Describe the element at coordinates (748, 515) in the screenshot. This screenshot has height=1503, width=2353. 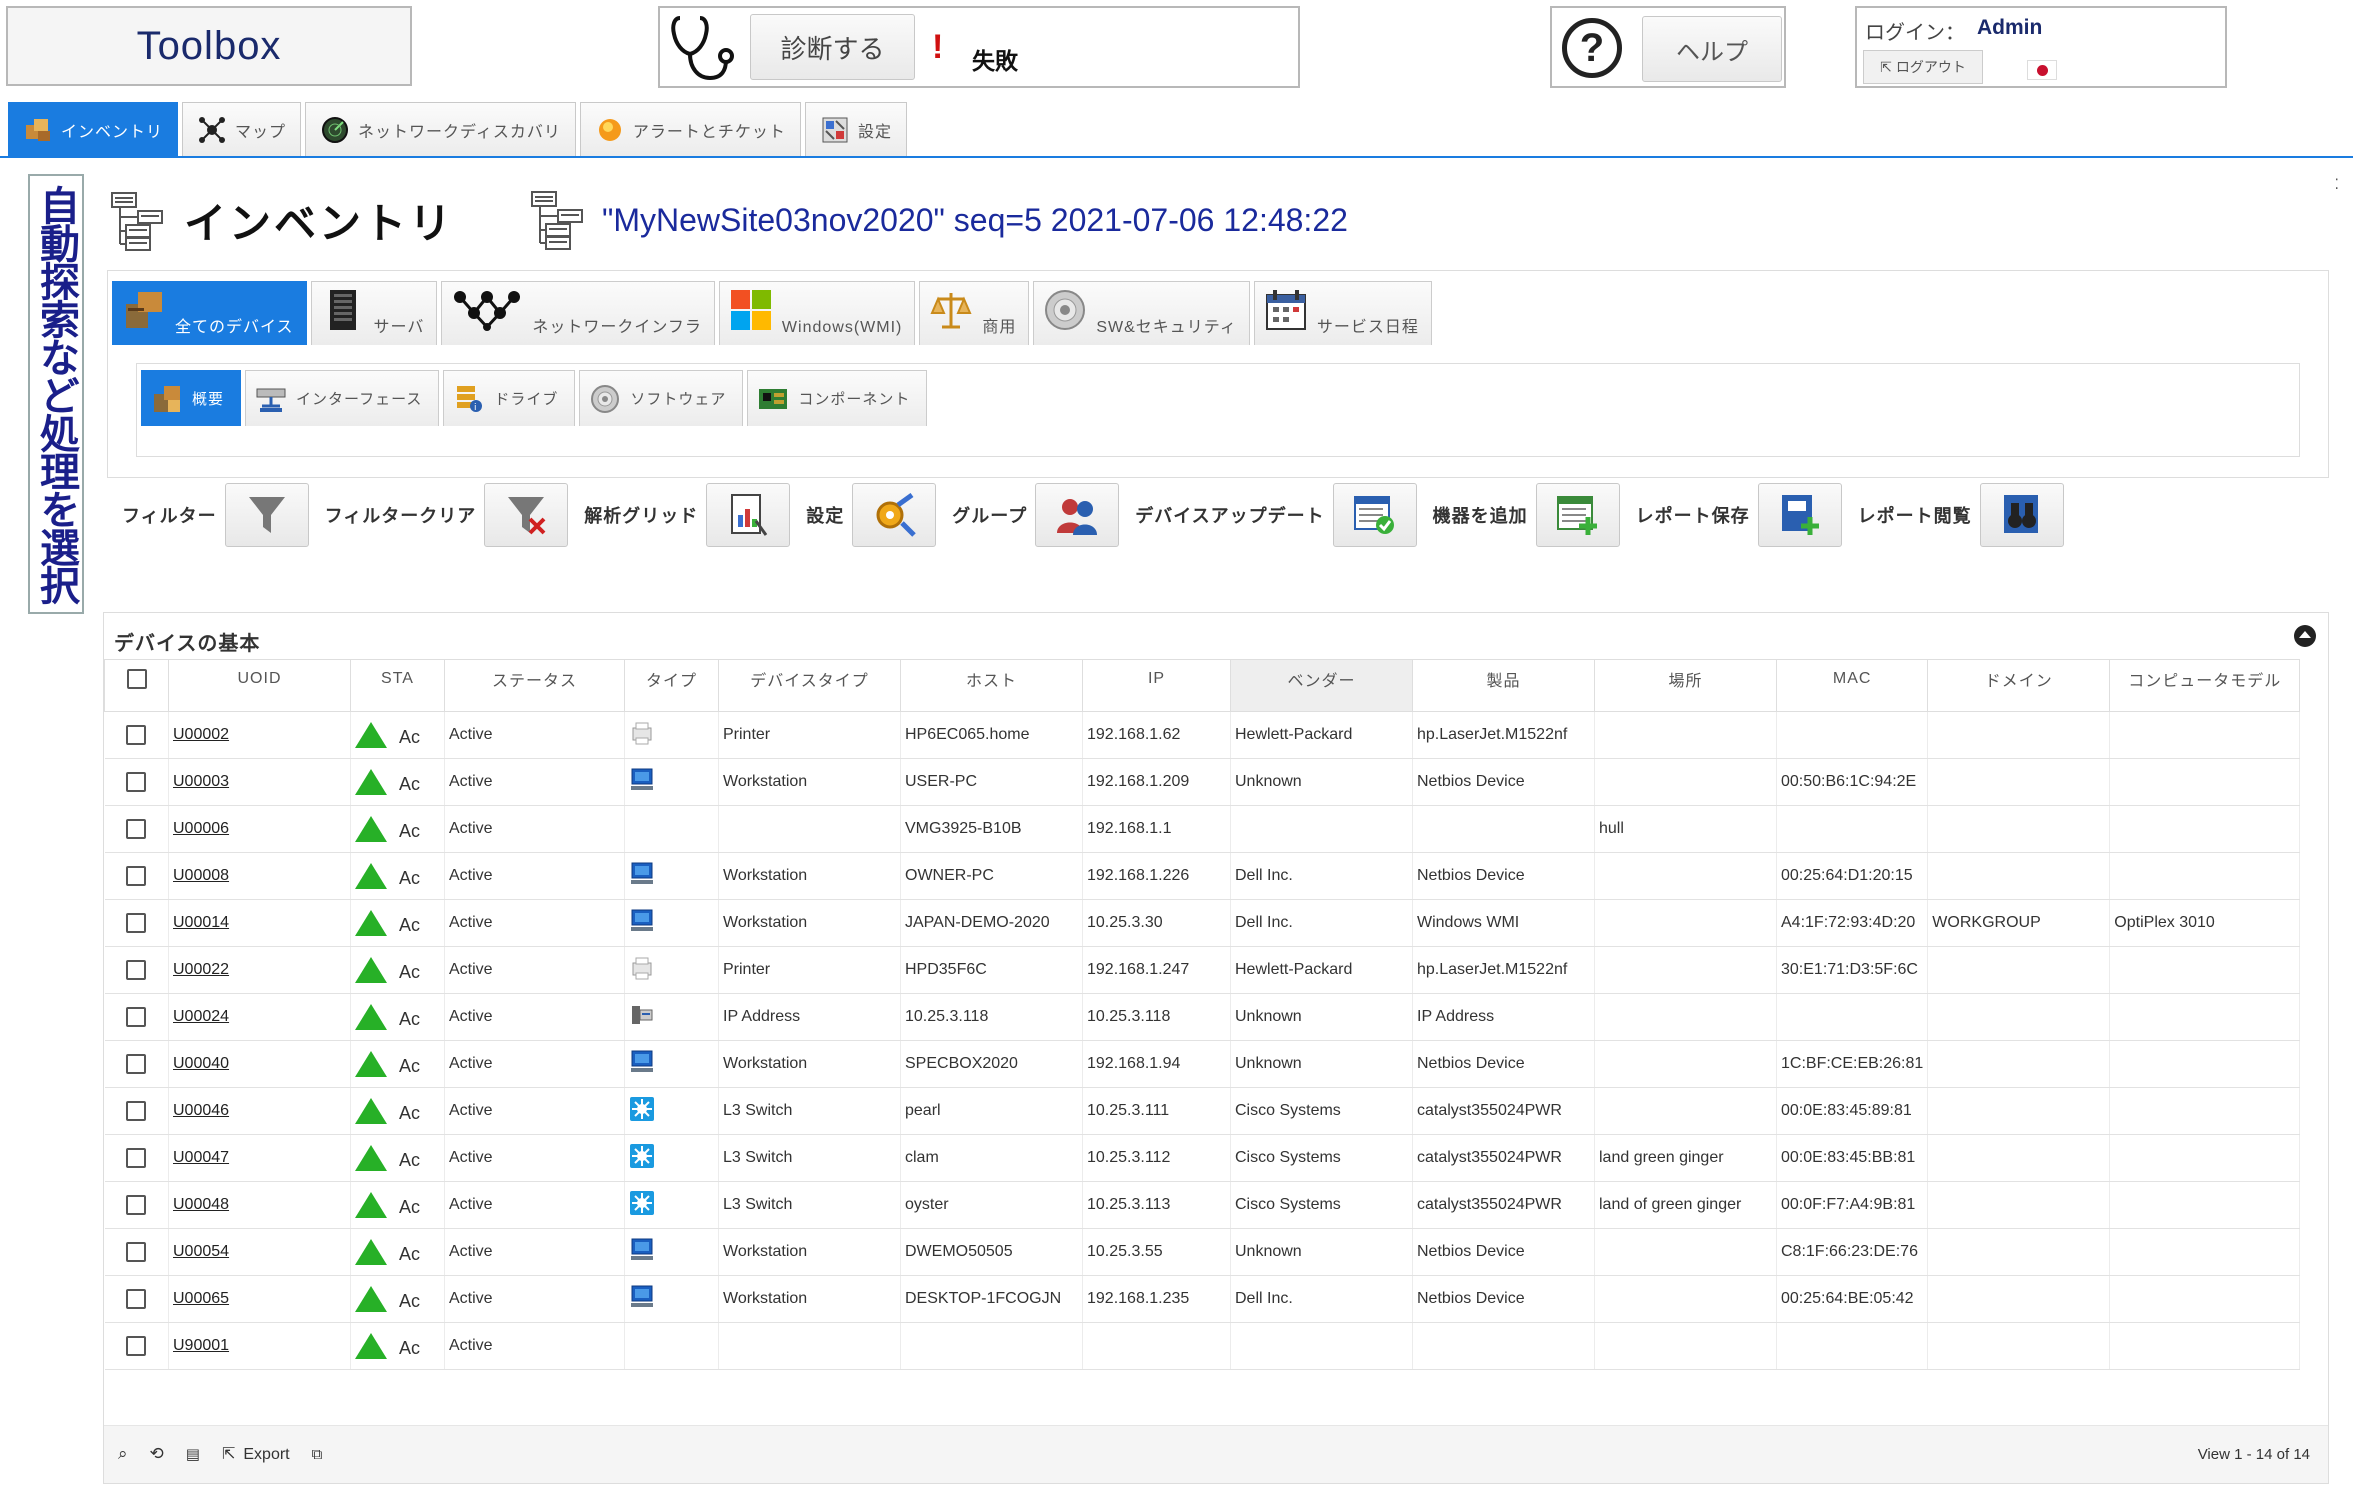
I see `analysis-grid-button` at that location.